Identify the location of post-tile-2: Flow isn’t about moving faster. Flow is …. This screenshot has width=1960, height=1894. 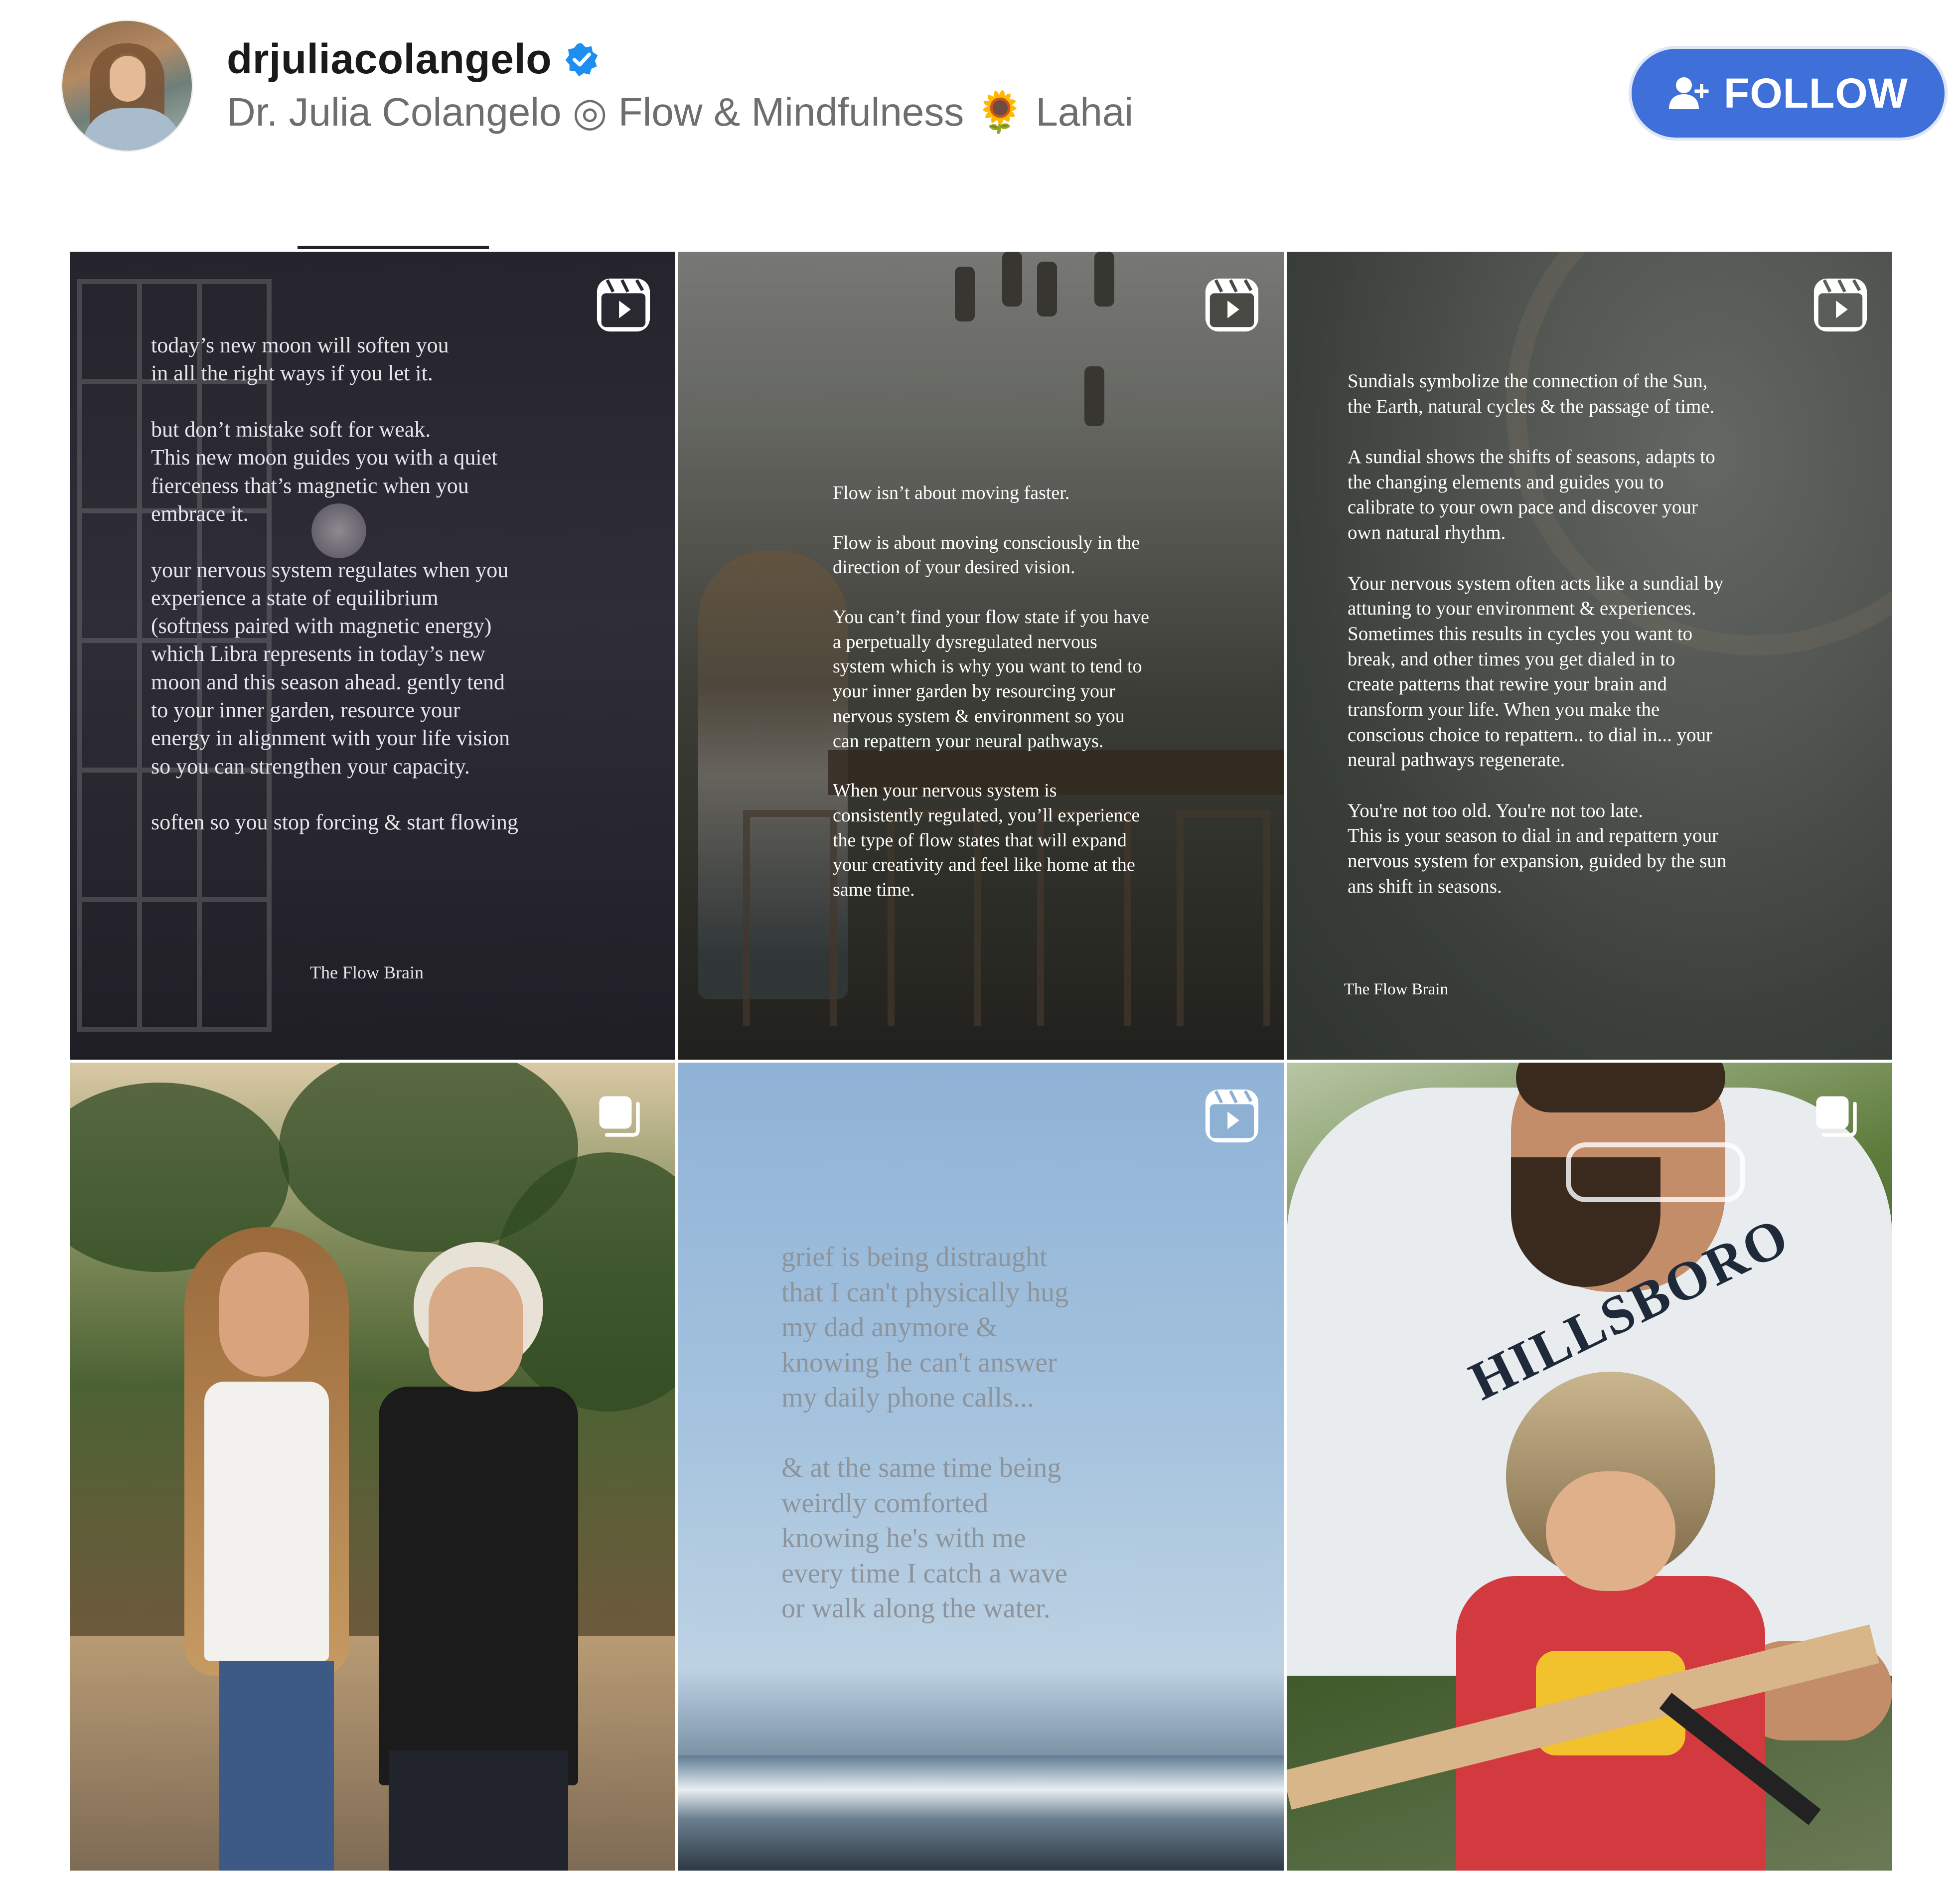
(981, 656).